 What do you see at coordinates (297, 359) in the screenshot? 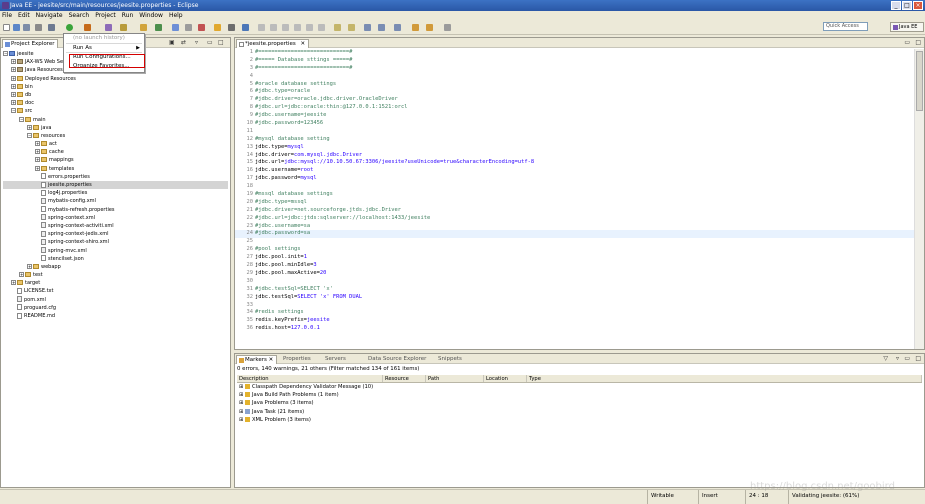
I see `tab-properties: Properties` at bounding box center [297, 359].